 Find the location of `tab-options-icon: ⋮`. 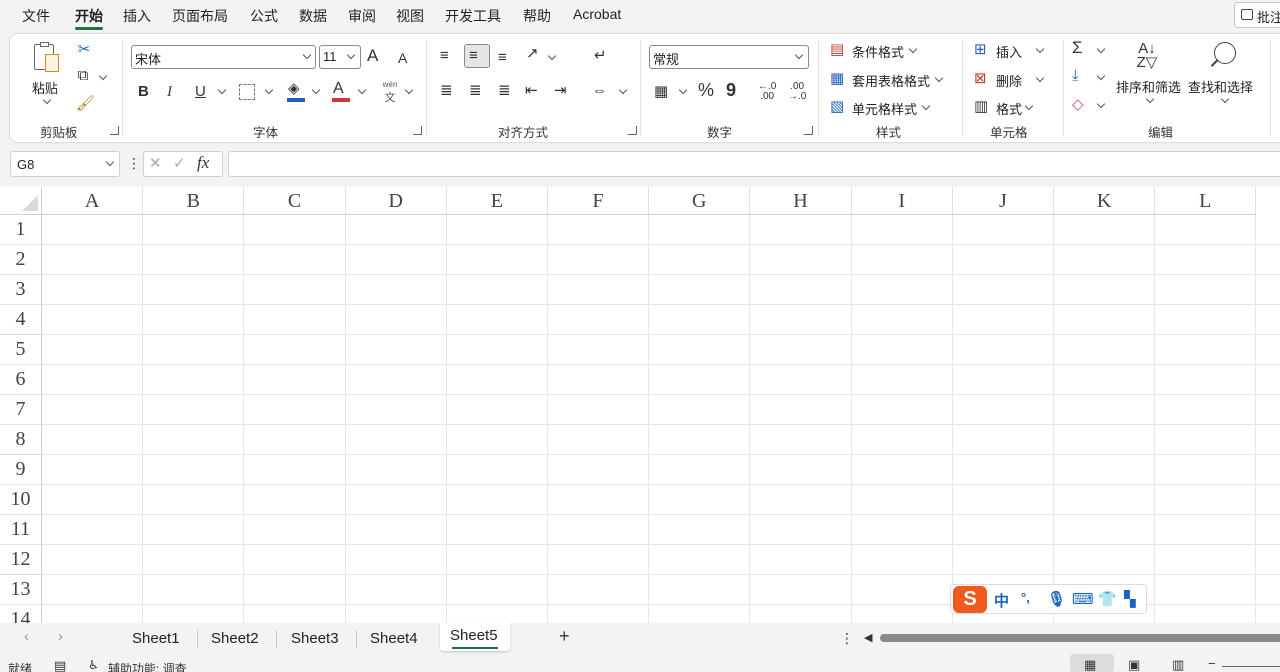

tab-options-icon: ⋮ is located at coordinates (847, 638).